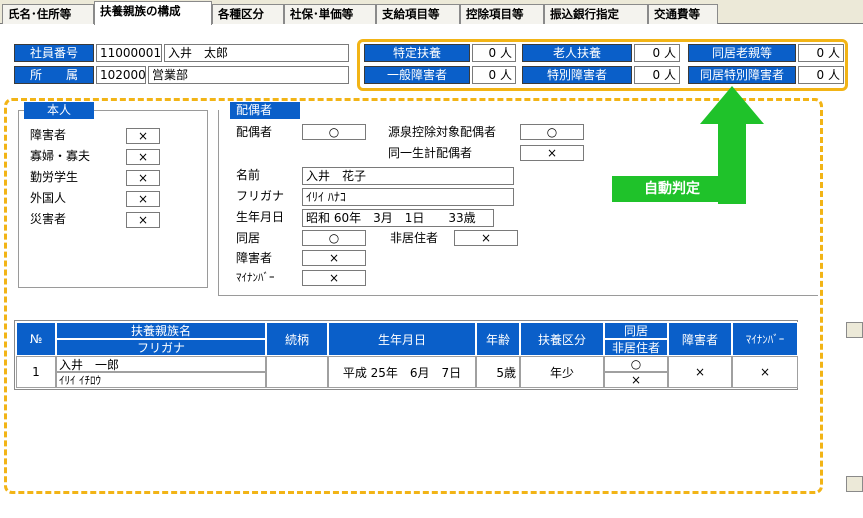 The width and height of the screenshot is (863, 518). What do you see at coordinates (48, 198) in the screenshot?
I see `honnin-gaikoku-label: 外国人` at bounding box center [48, 198].